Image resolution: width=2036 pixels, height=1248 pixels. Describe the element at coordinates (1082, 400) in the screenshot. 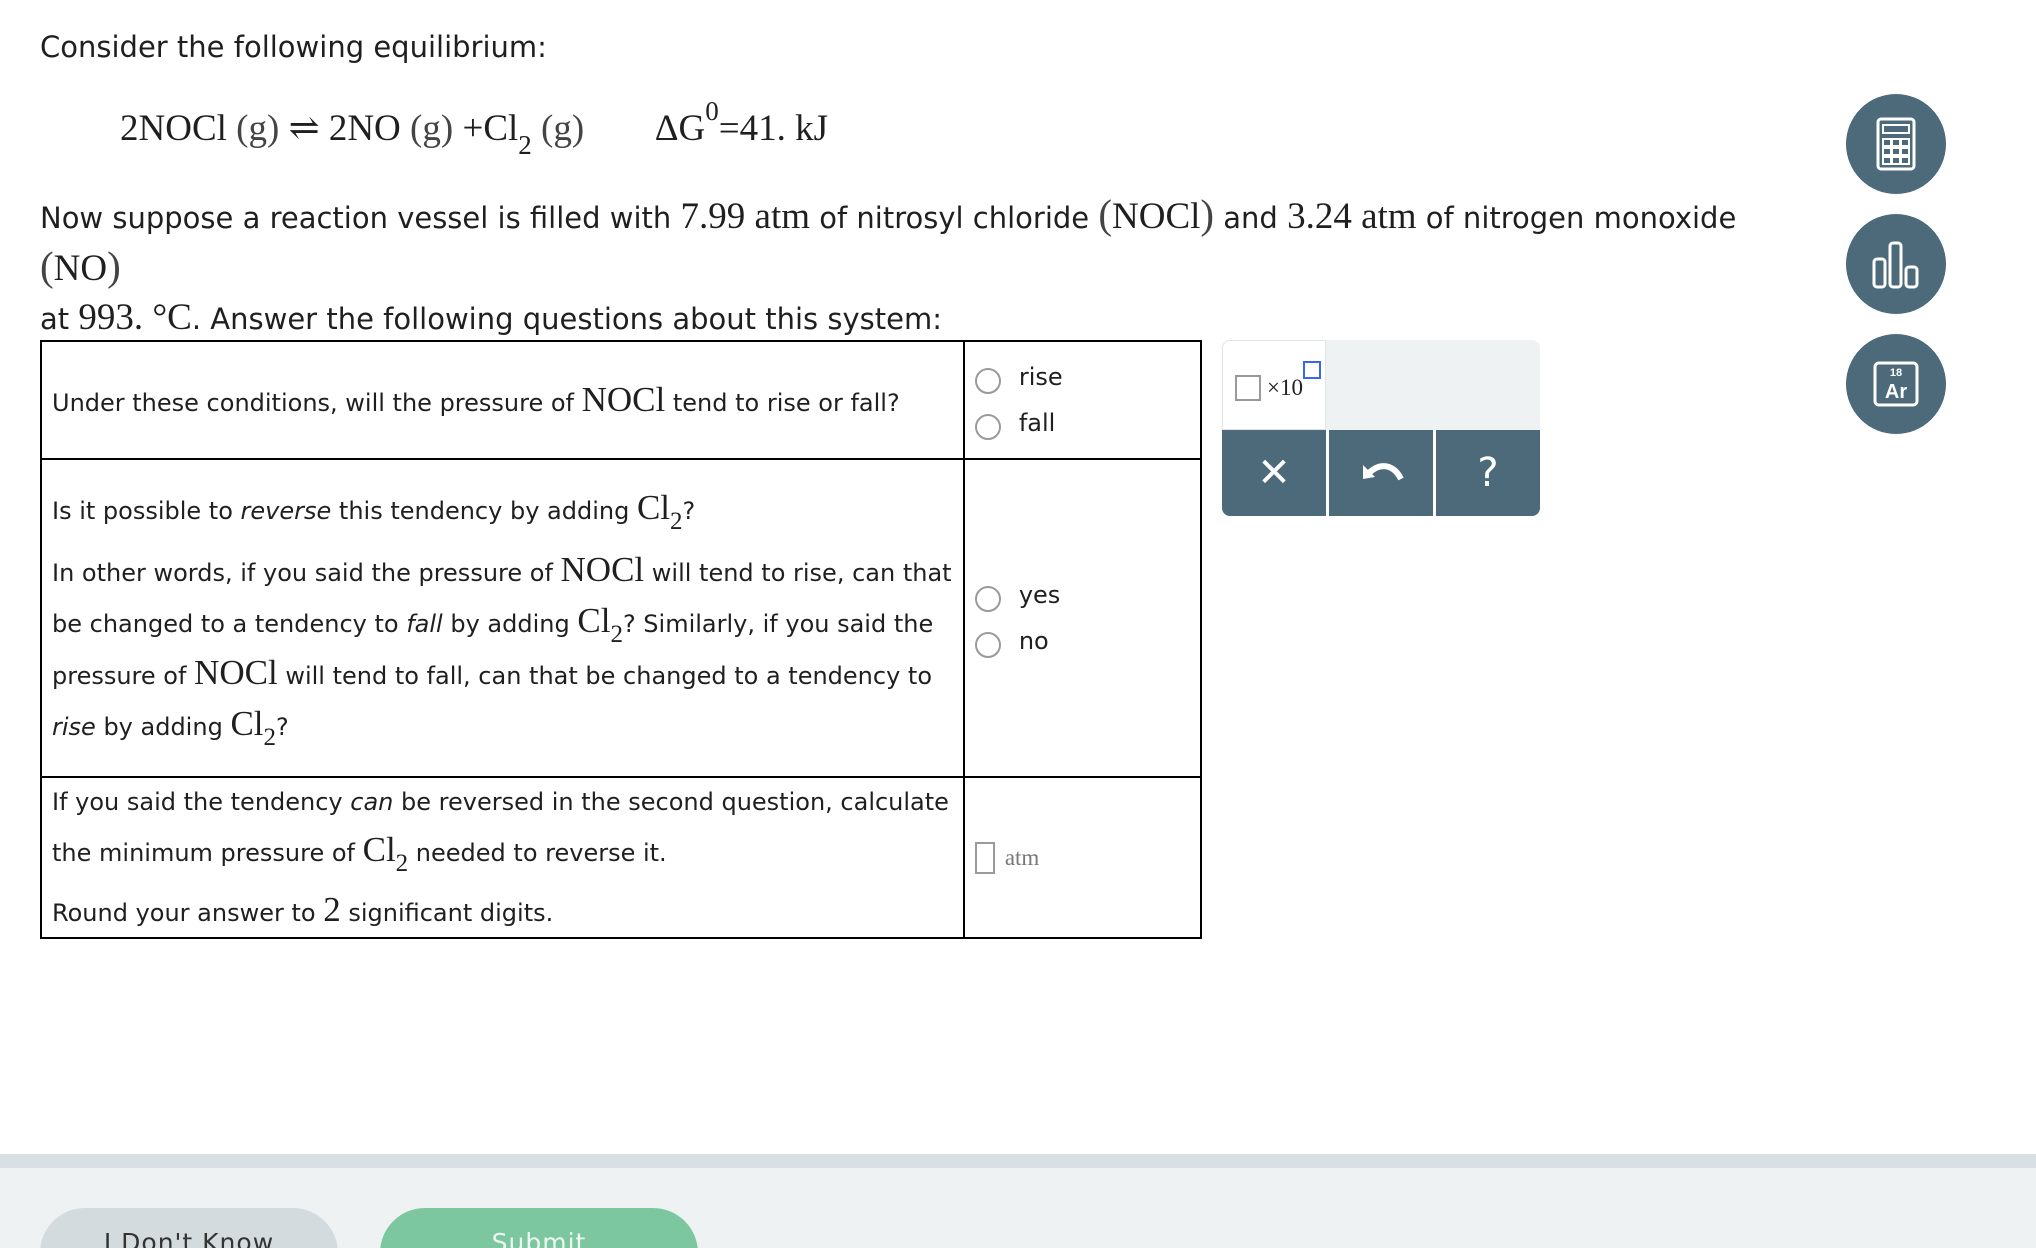

I see `question-1-answers: rise fall` at that location.